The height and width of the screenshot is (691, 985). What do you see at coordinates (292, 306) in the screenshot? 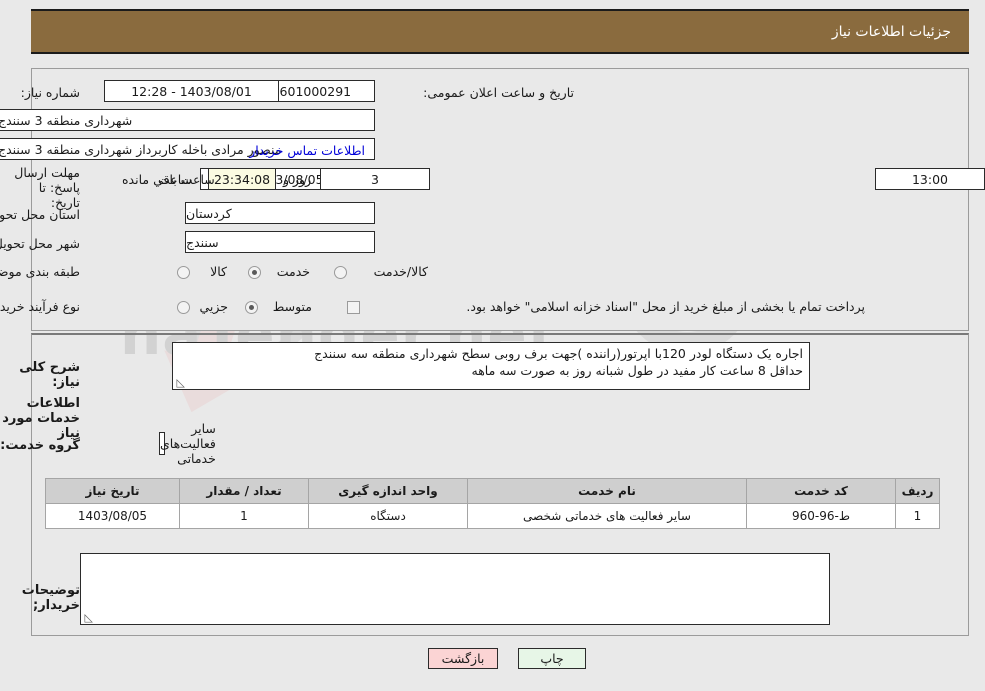
I see `radio-process-motavasset-label: متوسط` at bounding box center [292, 306].